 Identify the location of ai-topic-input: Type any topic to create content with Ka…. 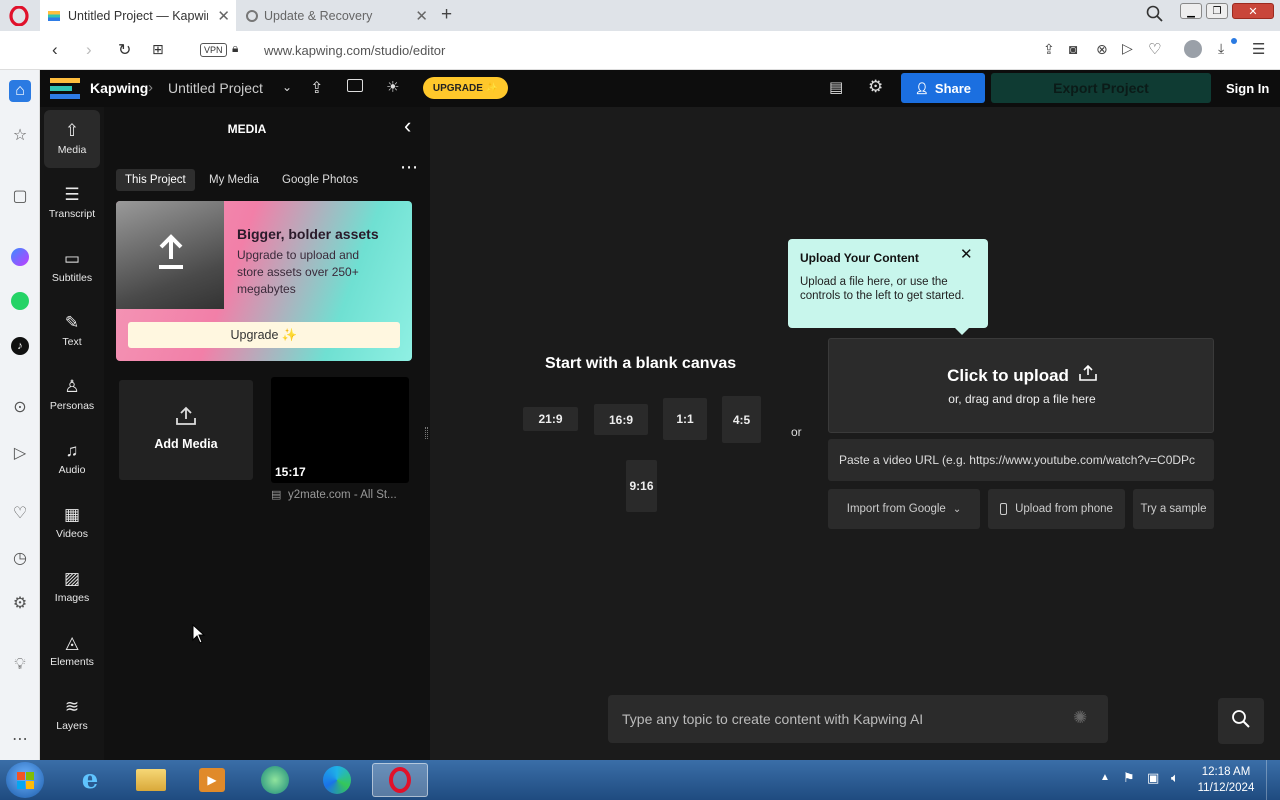
(858, 719).